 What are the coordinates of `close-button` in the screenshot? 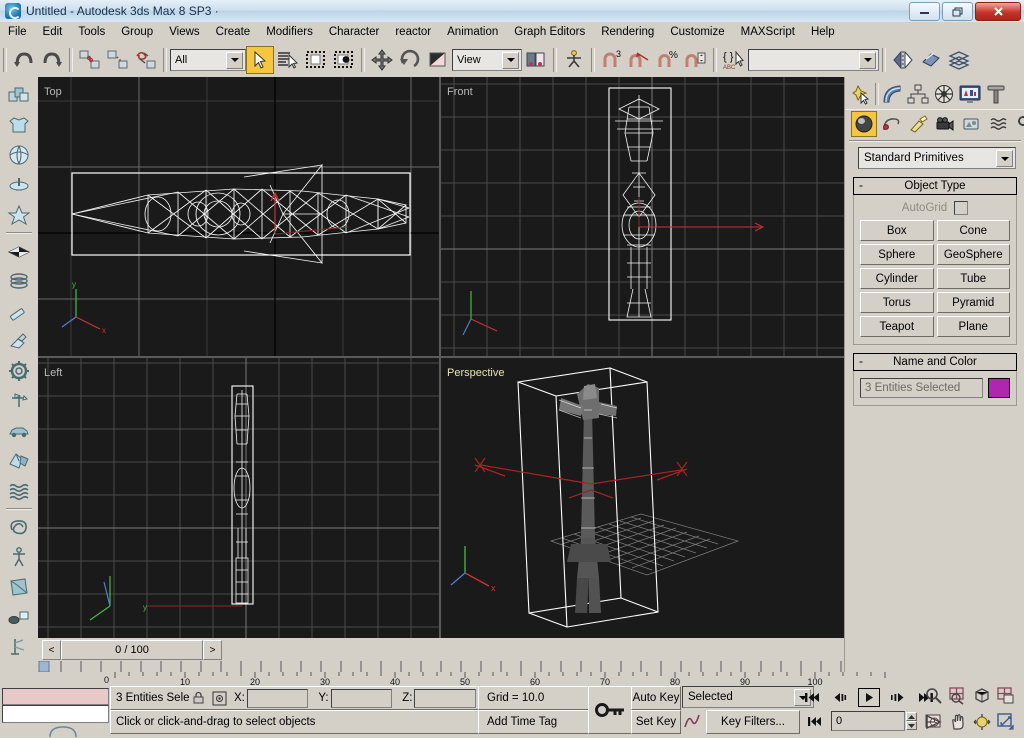 It's located at (998, 11).